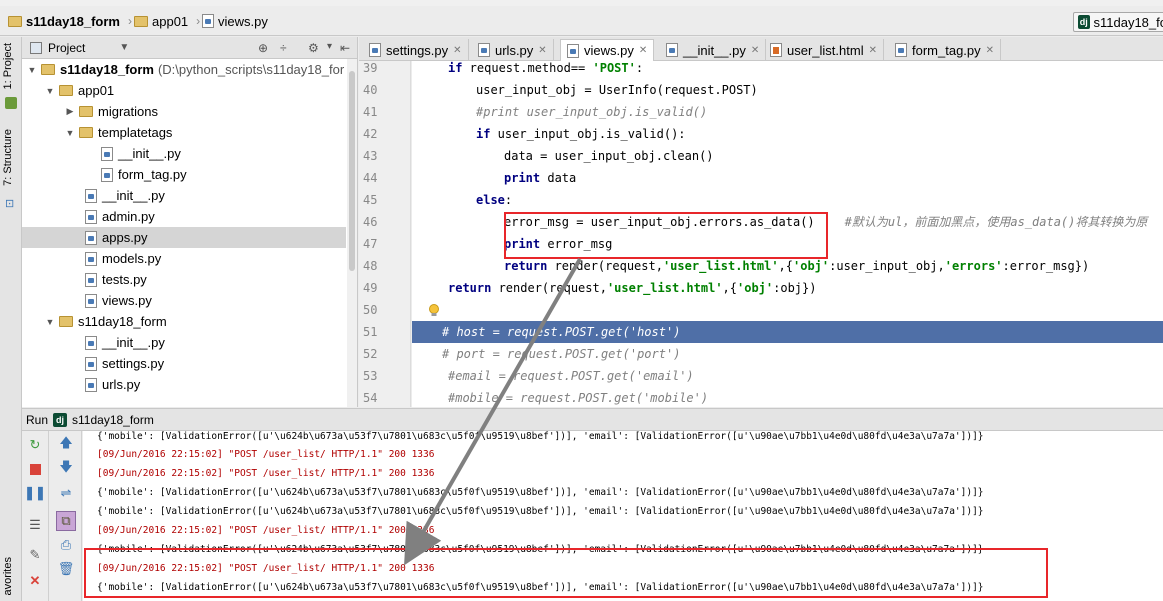 The height and width of the screenshot is (601, 1163). What do you see at coordinates (345, 48) in the screenshot?
I see `hide-panel-icon: ⇤` at bounding box center [345, 48].